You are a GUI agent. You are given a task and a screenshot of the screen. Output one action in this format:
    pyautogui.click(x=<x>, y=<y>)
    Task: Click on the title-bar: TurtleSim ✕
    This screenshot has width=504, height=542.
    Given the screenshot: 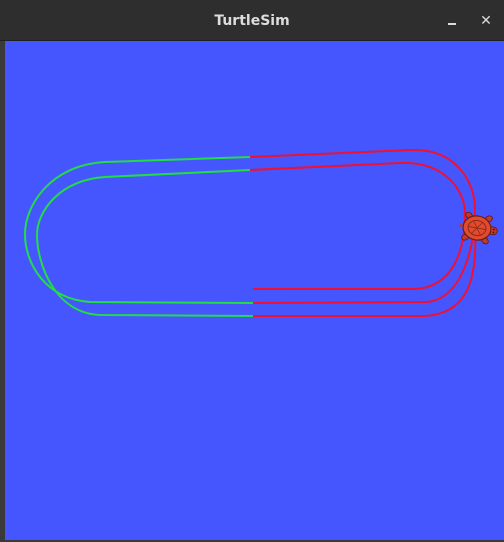 What is the action you would take?
    pyautogui.click(x=252, y=20)
    